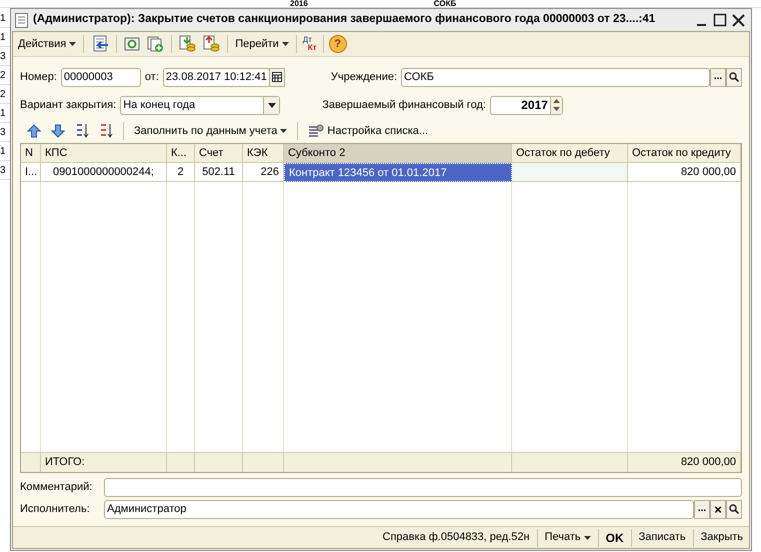  What do you see at coordinates (718, 509) in the screenshot?
I see `clear-button: ×` at bounding box center [718, 509].